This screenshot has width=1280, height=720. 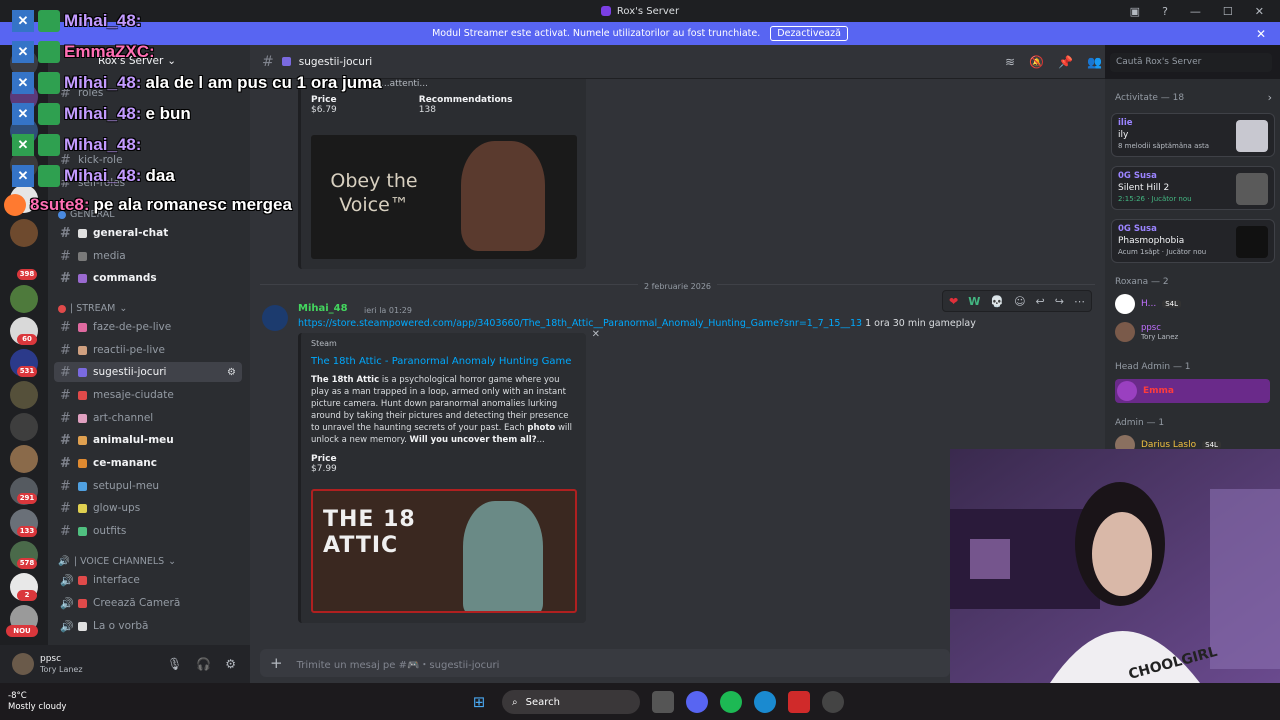 What do you see at coordinates (1165, 11) in the screenshot?
I see `help-icon: ?` at bounding box center [1165, 11].